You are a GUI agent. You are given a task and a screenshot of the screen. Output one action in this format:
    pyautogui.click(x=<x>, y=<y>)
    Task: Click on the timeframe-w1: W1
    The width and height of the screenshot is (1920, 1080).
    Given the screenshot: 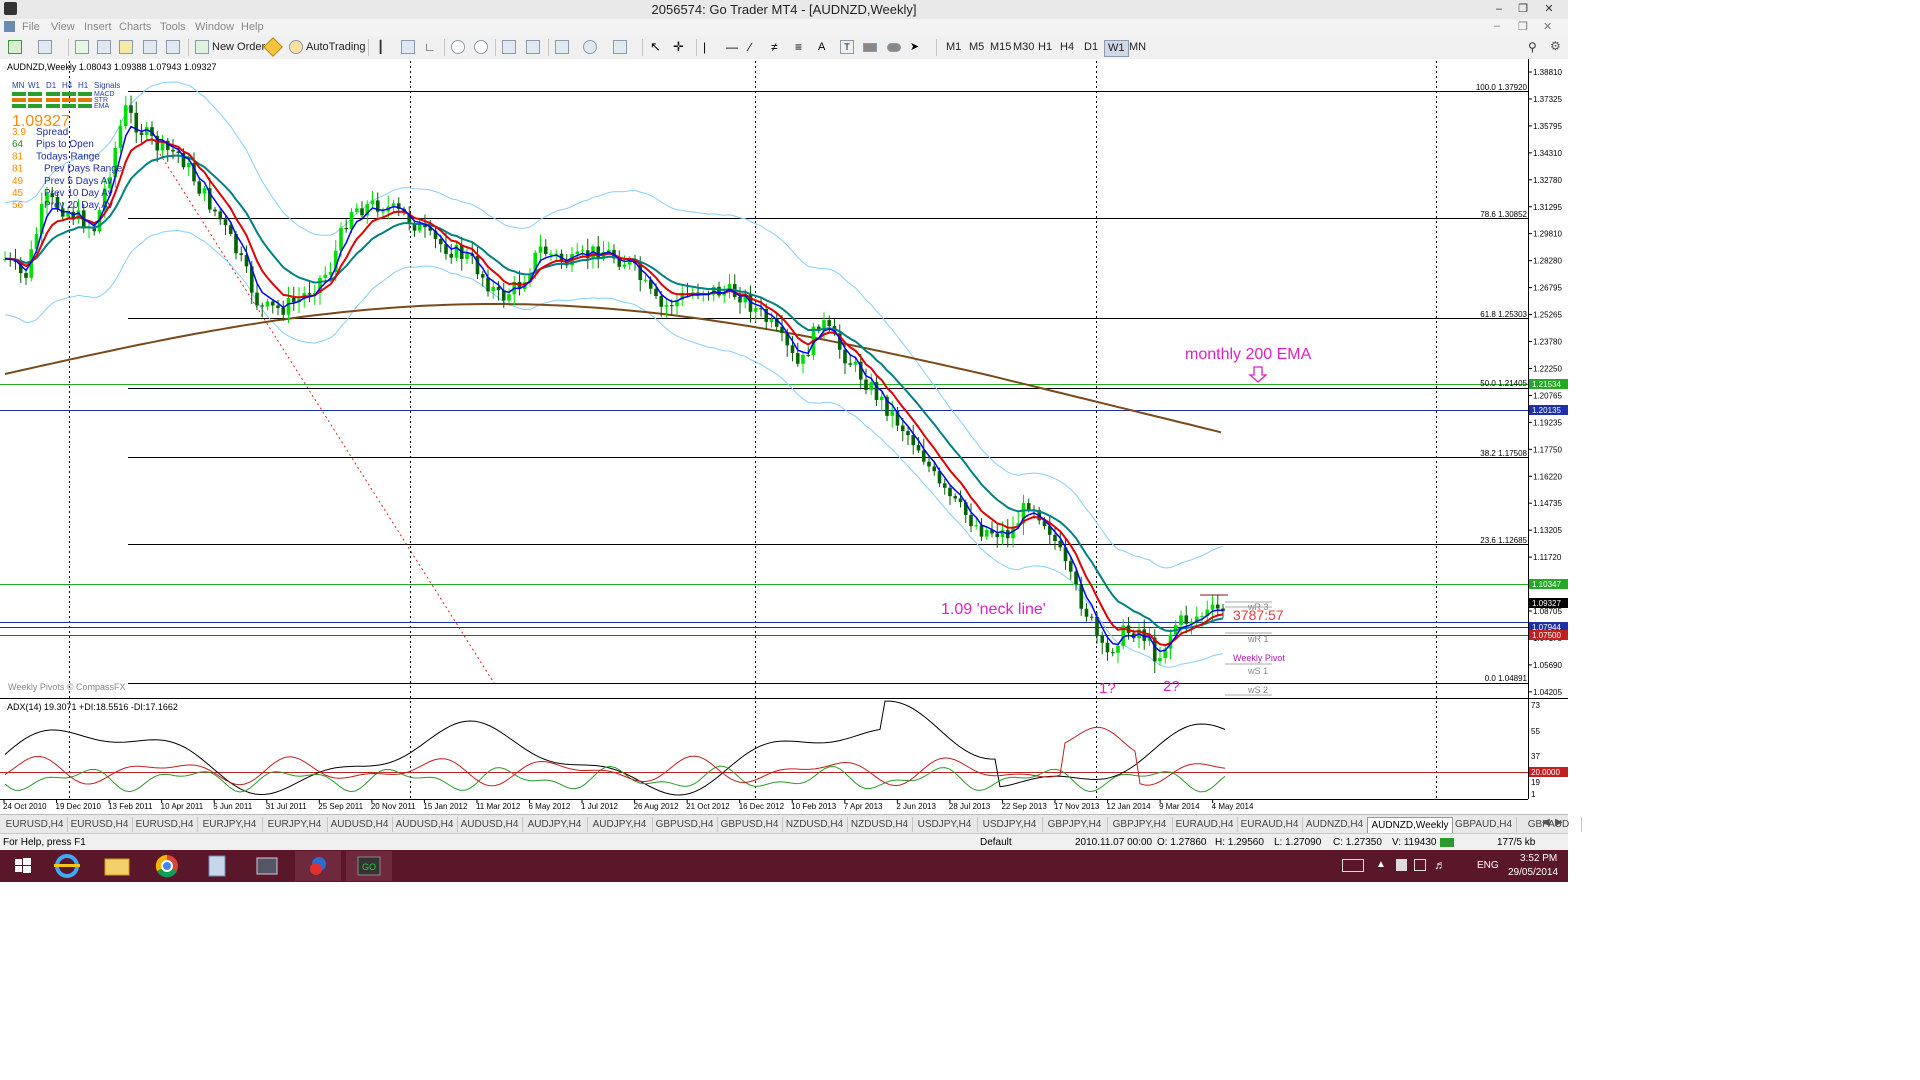 What is the action you would take?
    pyautogui.click(x=1116, y=48)
    